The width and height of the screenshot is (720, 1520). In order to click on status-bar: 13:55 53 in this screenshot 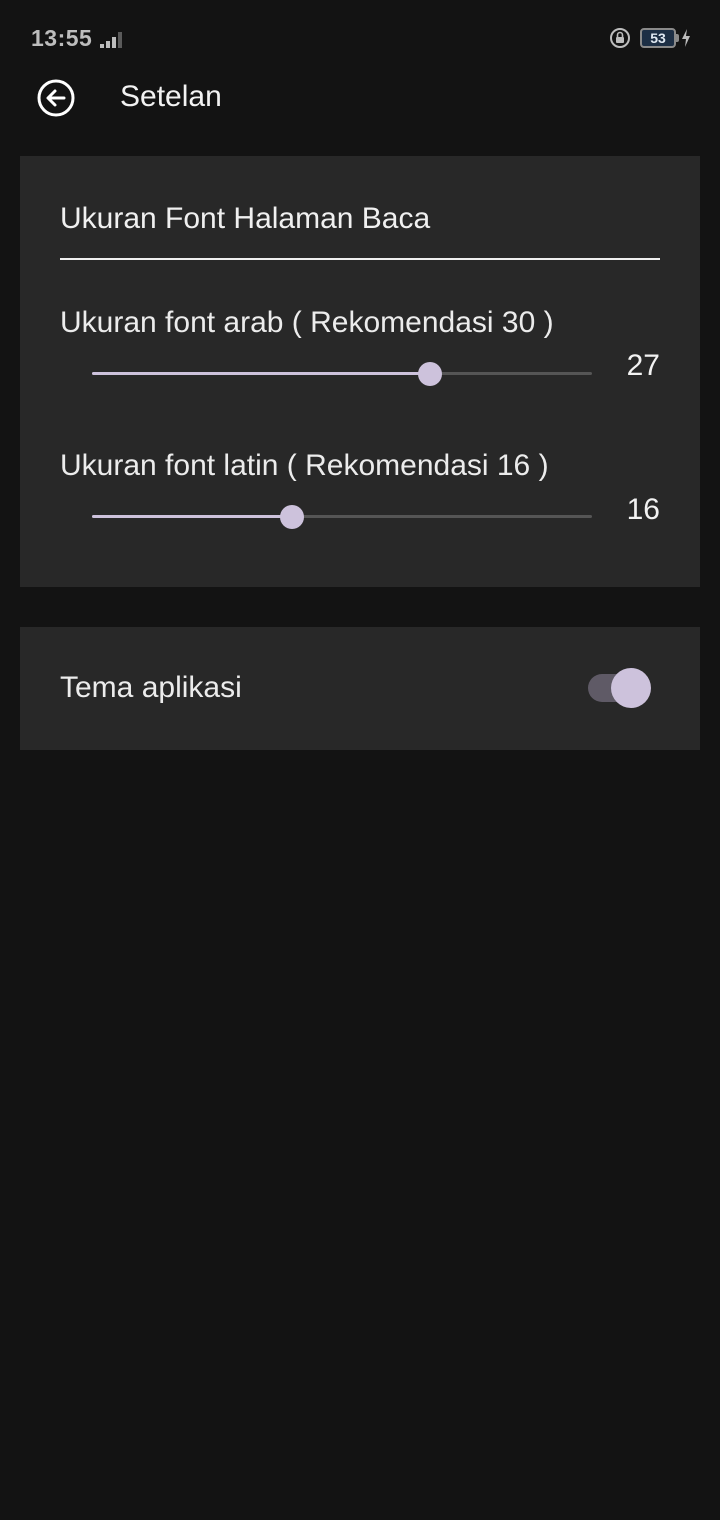, I will do `click(360, 38)`.